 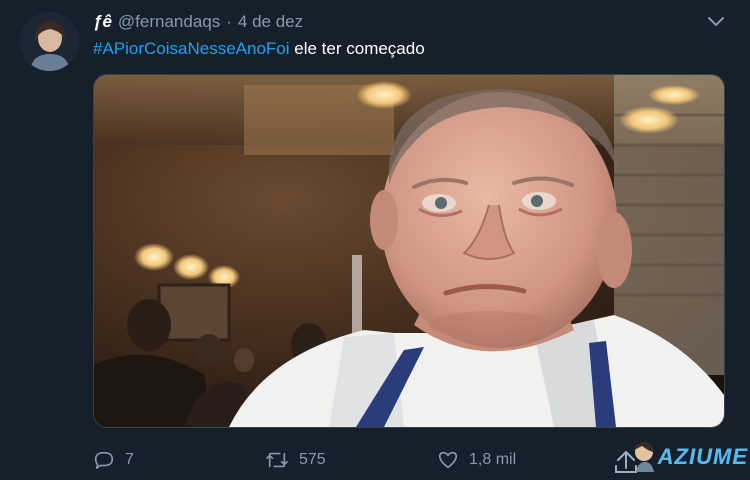 I want to click on watermark-logo: AZIUME, so click(x=680, y=457).